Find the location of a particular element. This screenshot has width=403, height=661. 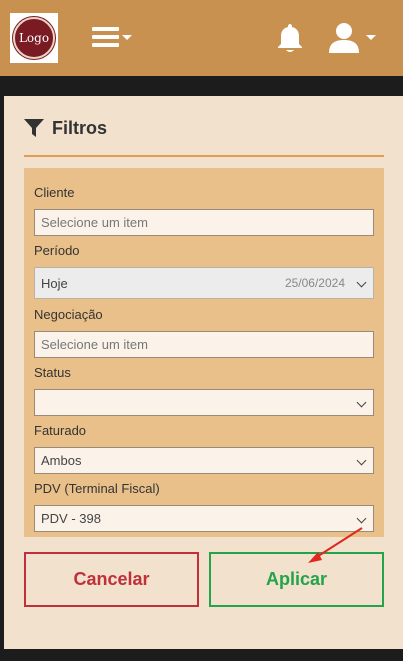

logo-badge: Logo is located at coordinates (34, 38).